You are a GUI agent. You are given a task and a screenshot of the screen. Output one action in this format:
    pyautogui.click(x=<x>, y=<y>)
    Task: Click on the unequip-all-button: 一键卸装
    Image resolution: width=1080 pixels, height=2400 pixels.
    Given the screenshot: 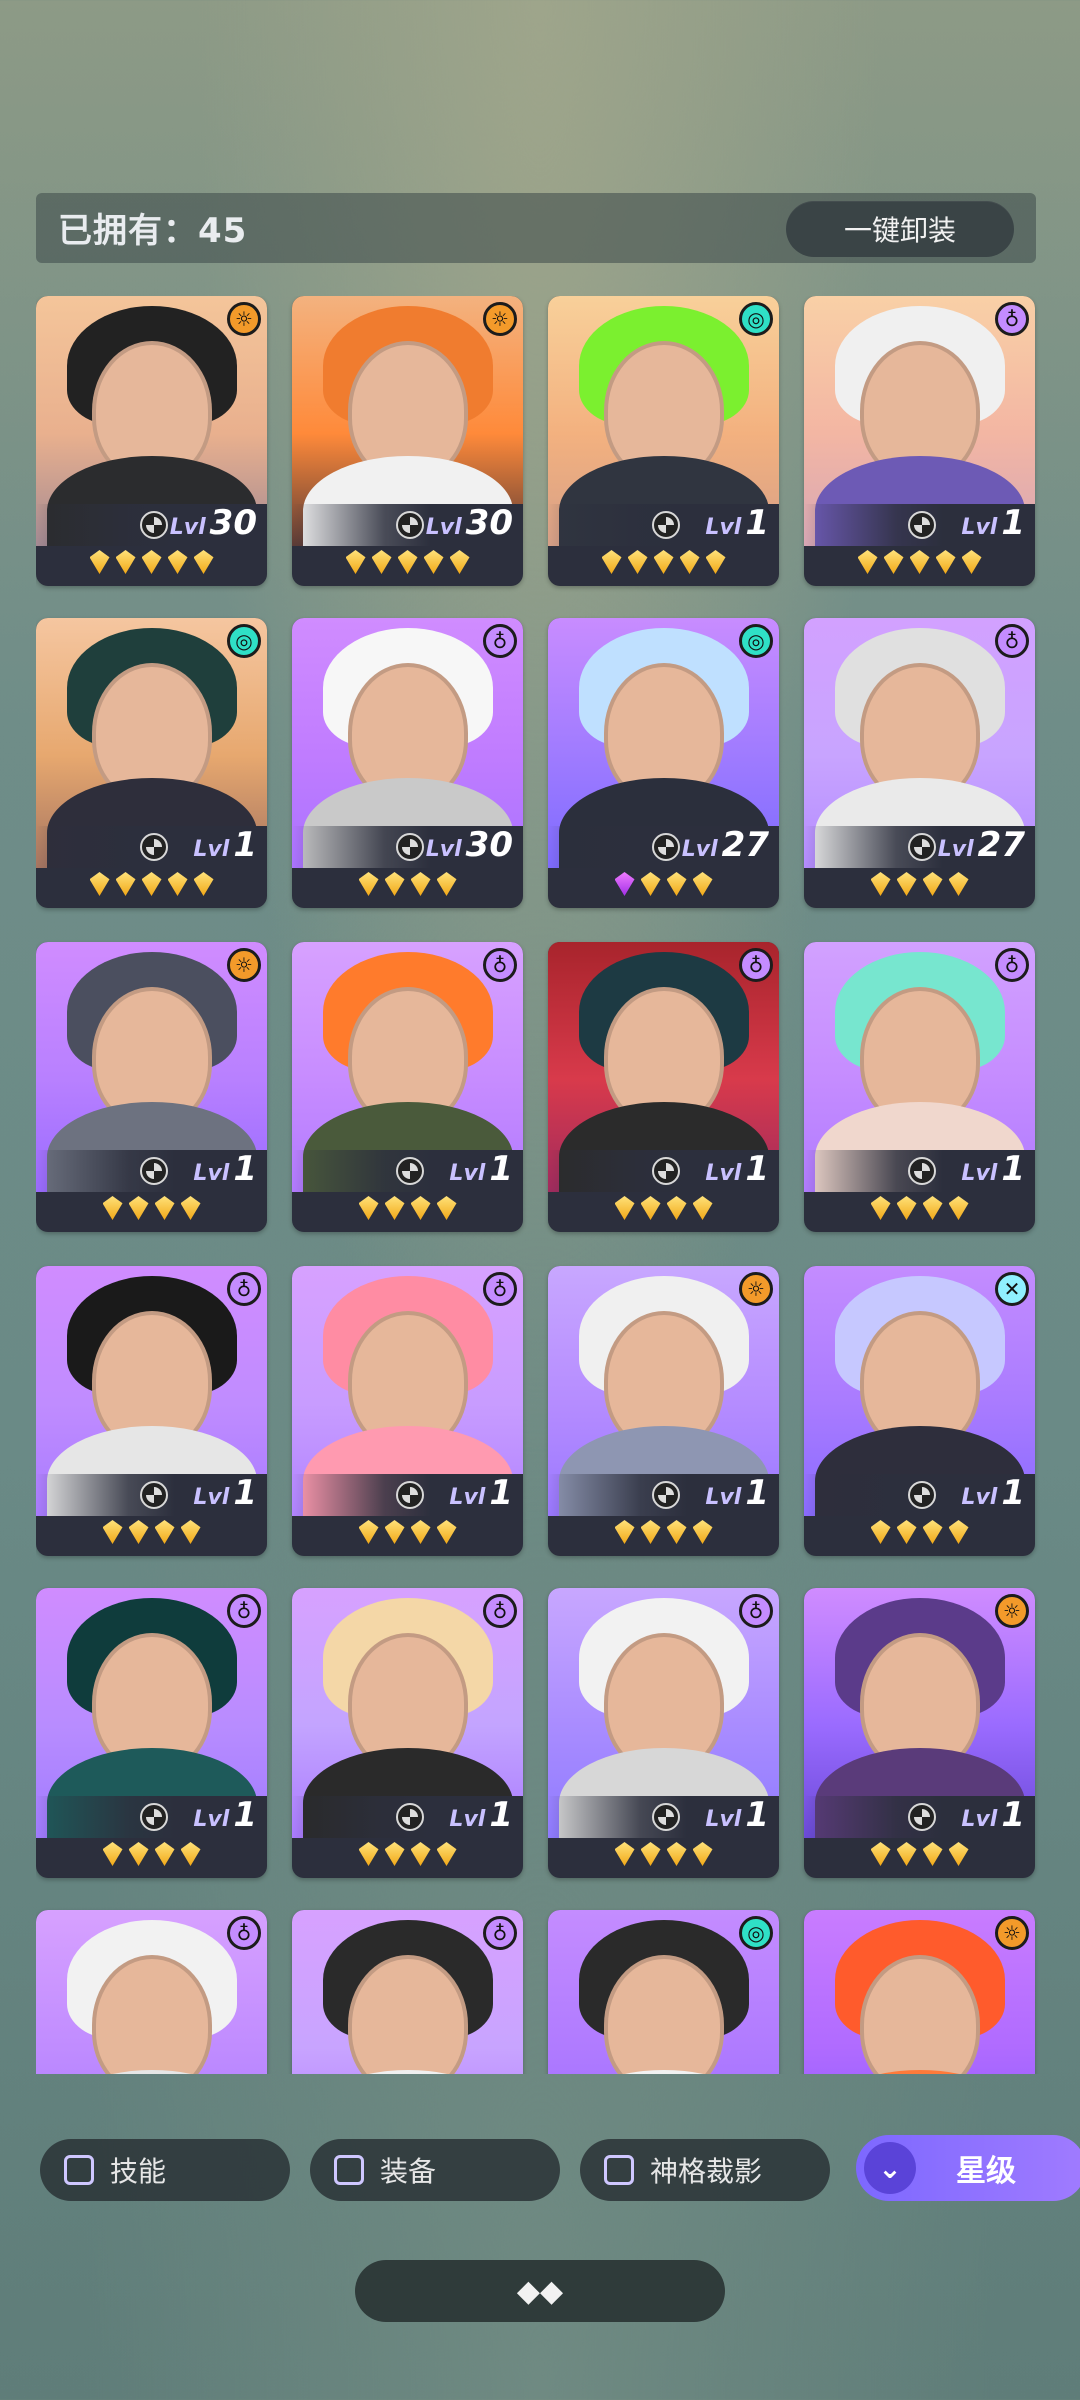 What is the action you would take?
    pyautogui.click(x=900, y=229)
    